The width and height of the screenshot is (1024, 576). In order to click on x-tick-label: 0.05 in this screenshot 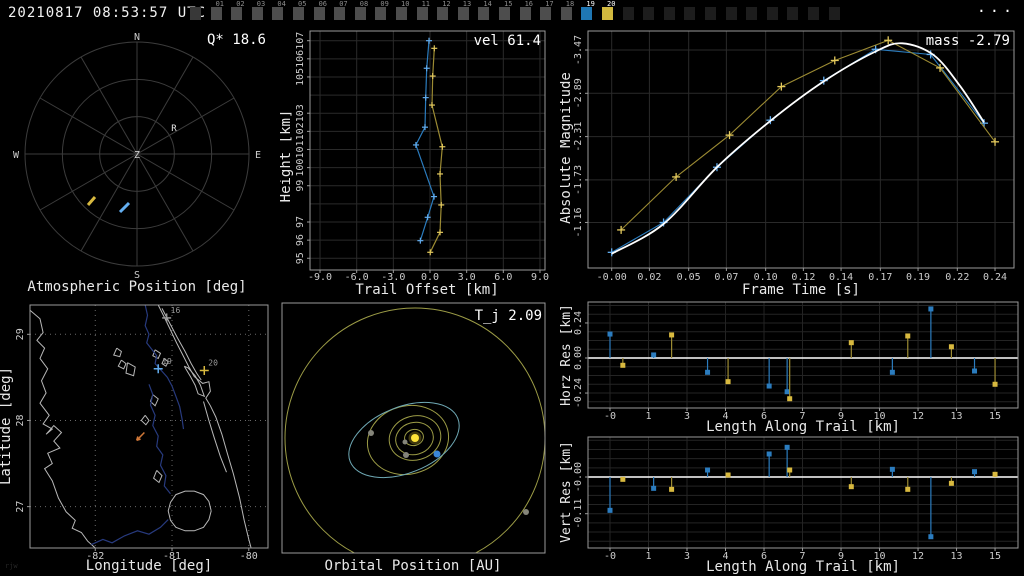, I will do `click(689, 277)`.